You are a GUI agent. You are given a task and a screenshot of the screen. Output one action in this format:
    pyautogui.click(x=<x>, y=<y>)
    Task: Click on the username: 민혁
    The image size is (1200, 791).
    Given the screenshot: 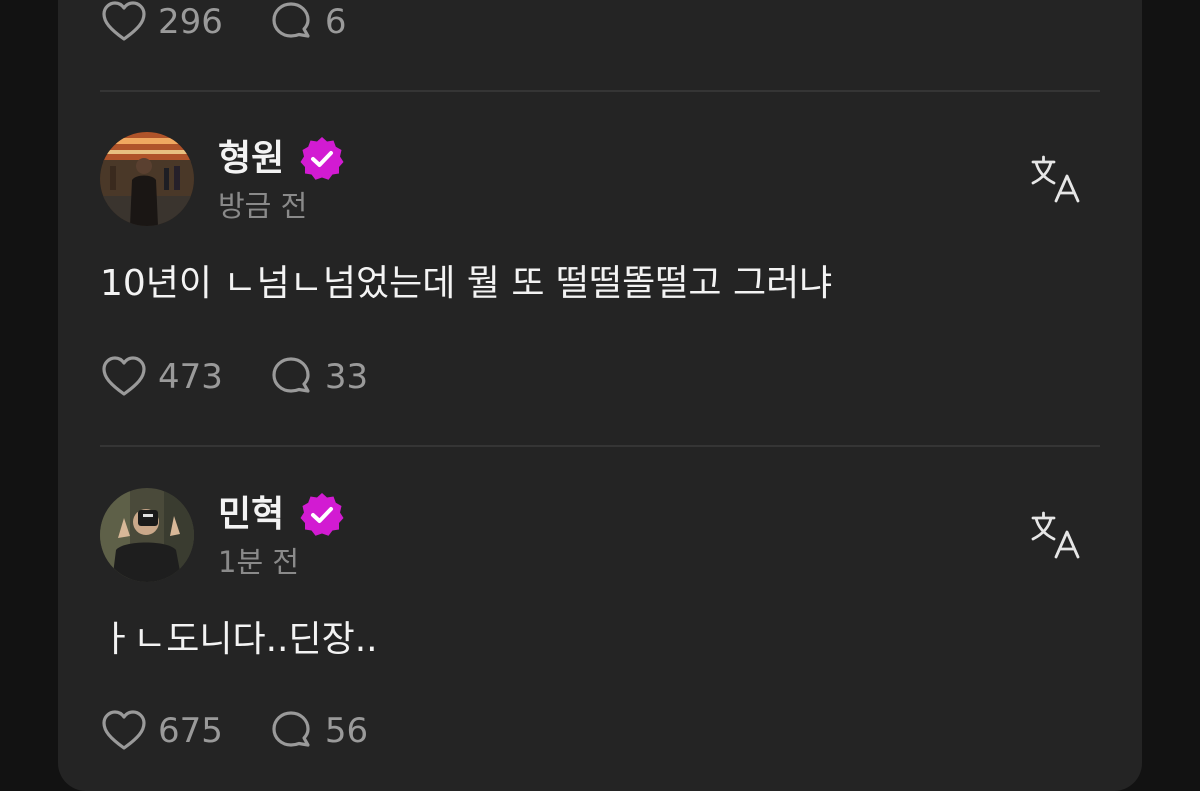 What is the action you would take?
    pyautogui.click(x=251, y=515)
    